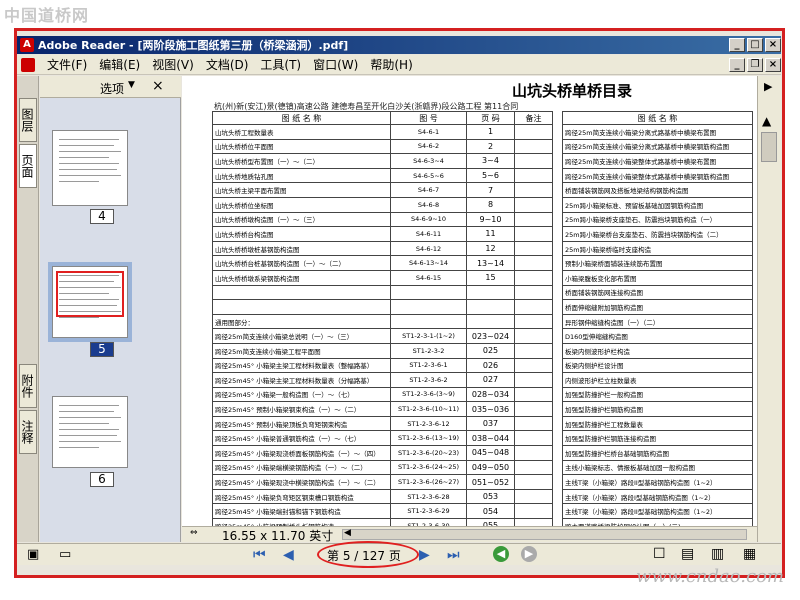 The image size is (800, 600). Describe the element at coordinates (288, 555) in the screenshot. I see `previous-page-icon: ◀` at that location.